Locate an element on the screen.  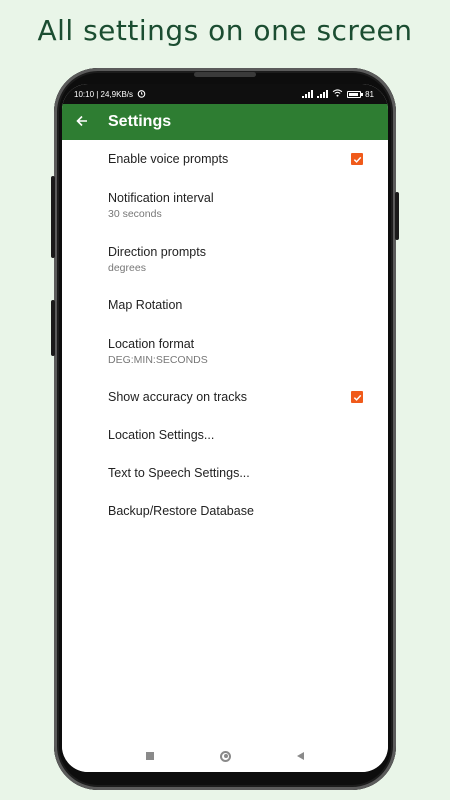
square-icon is located at coordinates (150, 756).